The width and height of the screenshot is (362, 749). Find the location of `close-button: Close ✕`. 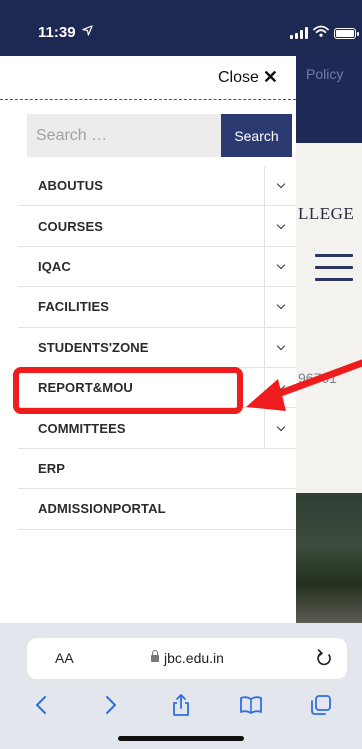

close-button: Close ✕ is located at coordinates (248, 77).